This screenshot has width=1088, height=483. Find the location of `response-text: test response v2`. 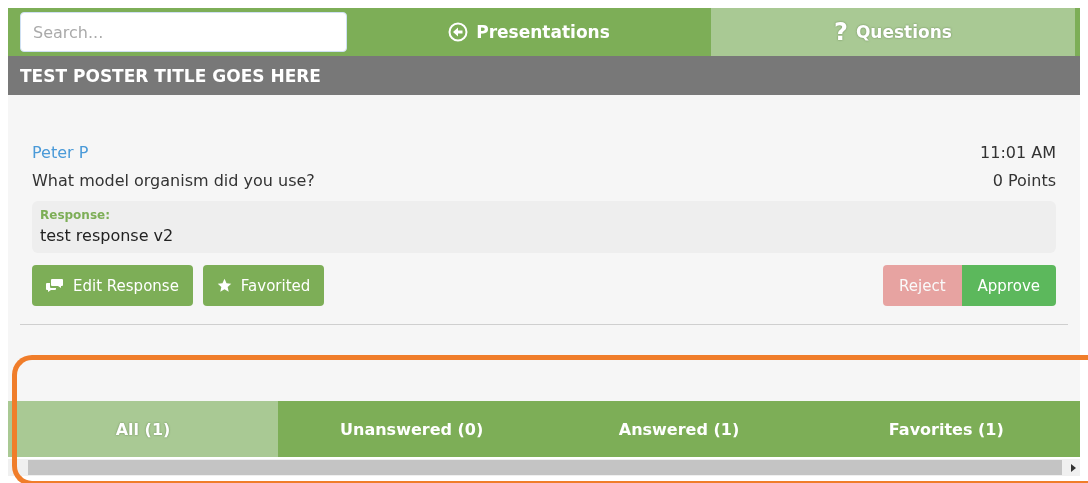

response-text: test response v2 is located at coordinates (107, 236).